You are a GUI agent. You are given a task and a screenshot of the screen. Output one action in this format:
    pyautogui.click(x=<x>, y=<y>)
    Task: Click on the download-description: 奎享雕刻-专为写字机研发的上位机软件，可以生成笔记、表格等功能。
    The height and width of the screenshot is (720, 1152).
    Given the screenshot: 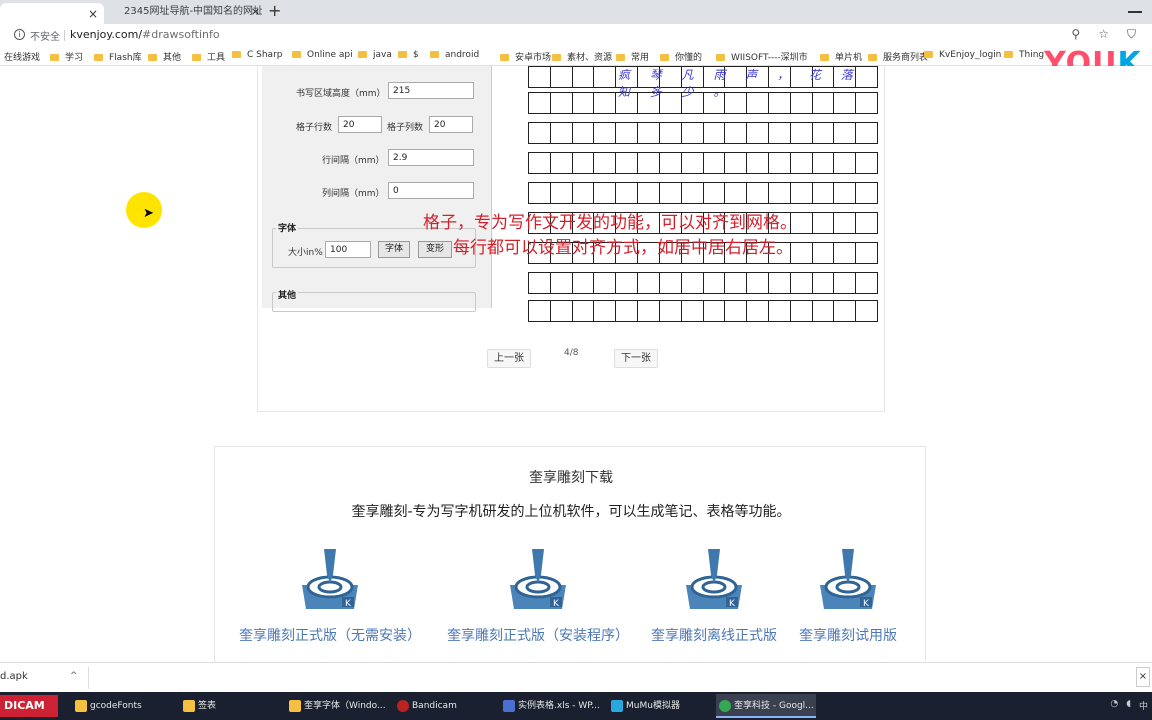 What is the action you would take?
    pyautogui.click(x=571, y=512)
    